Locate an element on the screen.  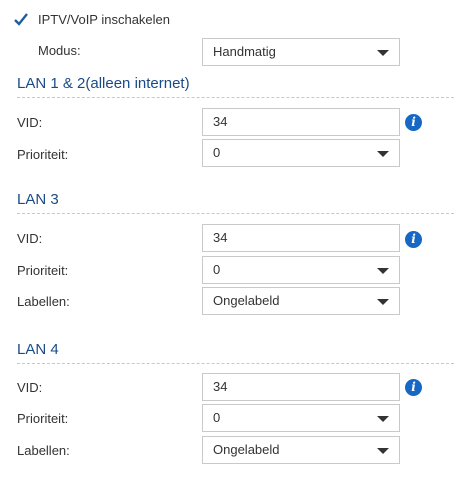
lan12-priority-select: 0 is located at coordinates (301, 153).